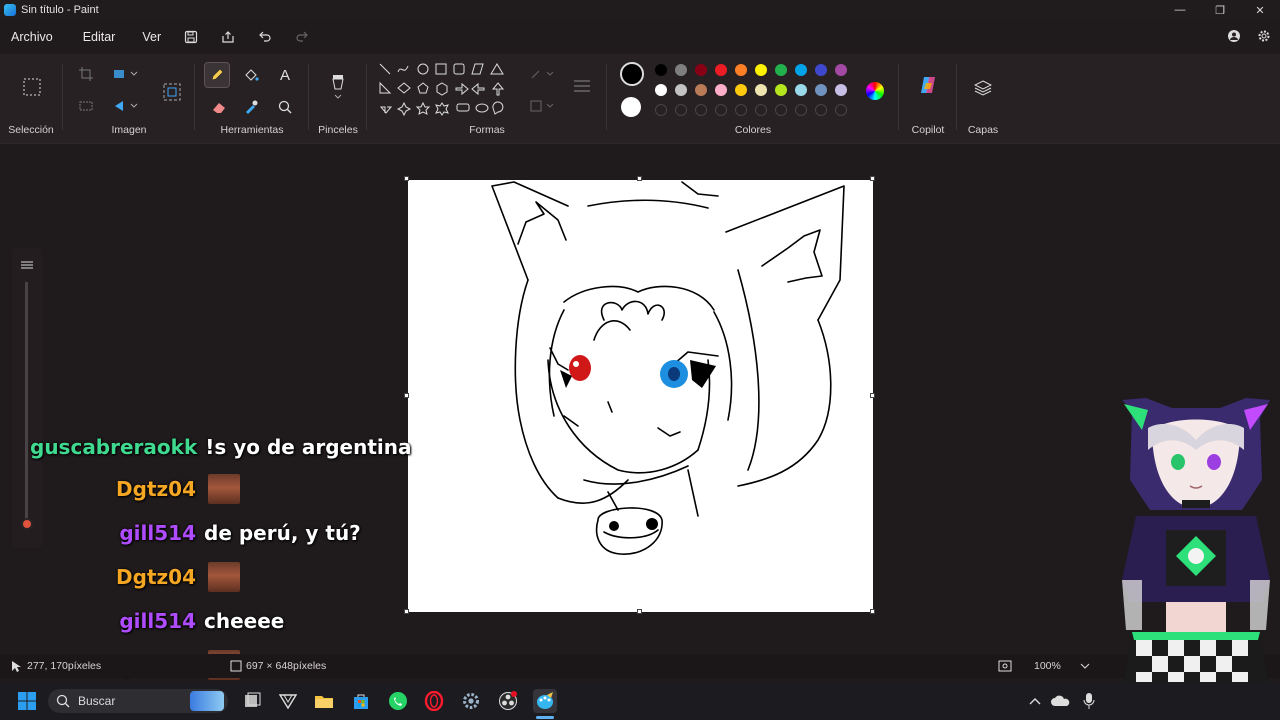 The image size is (1280, 720). Describe the element at coordinates (545, 701) in the screenshot. I see `paint-taskbar-icon` at that location.